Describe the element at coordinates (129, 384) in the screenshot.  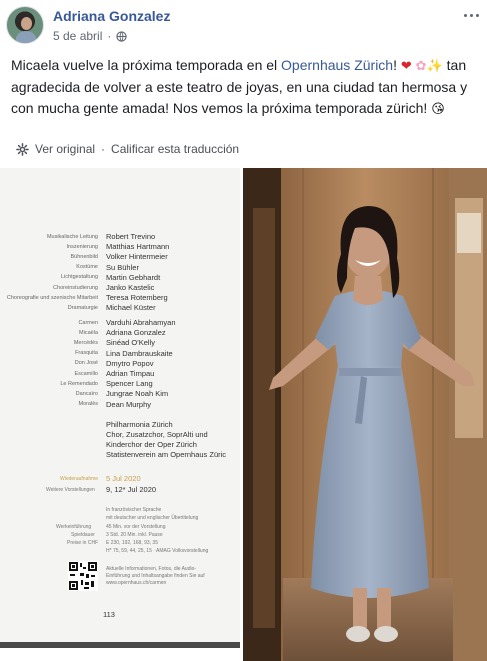
I see `program-name: Spencer Lang` at that location.